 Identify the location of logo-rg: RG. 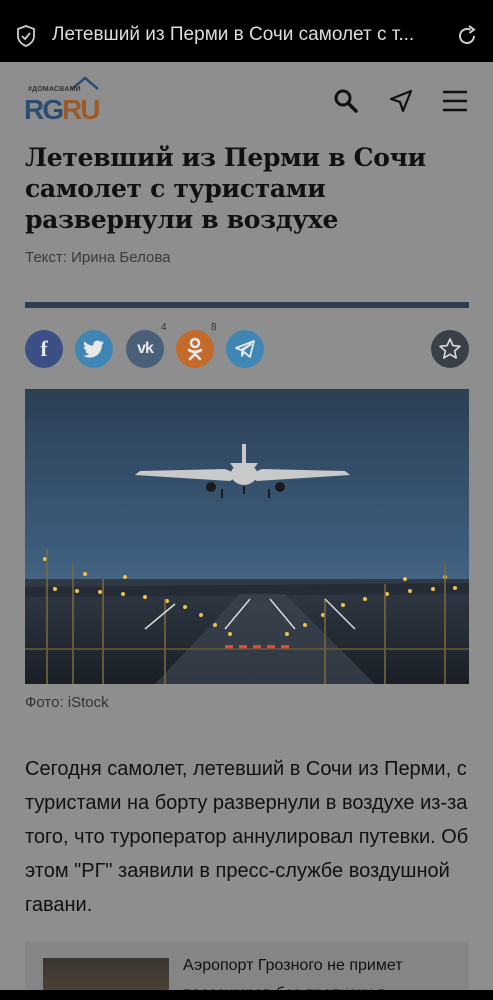
(44, 109).